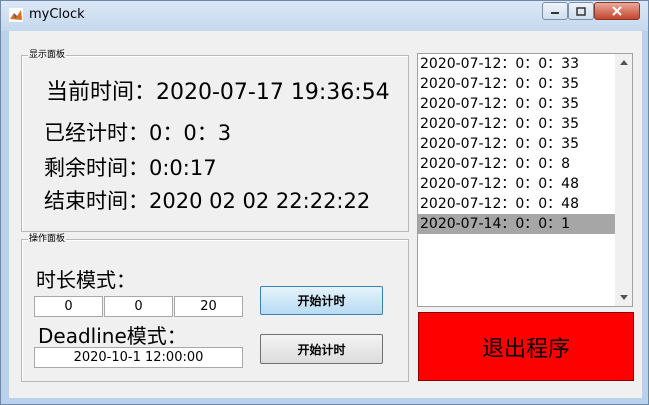 The height and width of the screenshot is (405, 649). I want to click on window-title: myClock, so click(57, 14).